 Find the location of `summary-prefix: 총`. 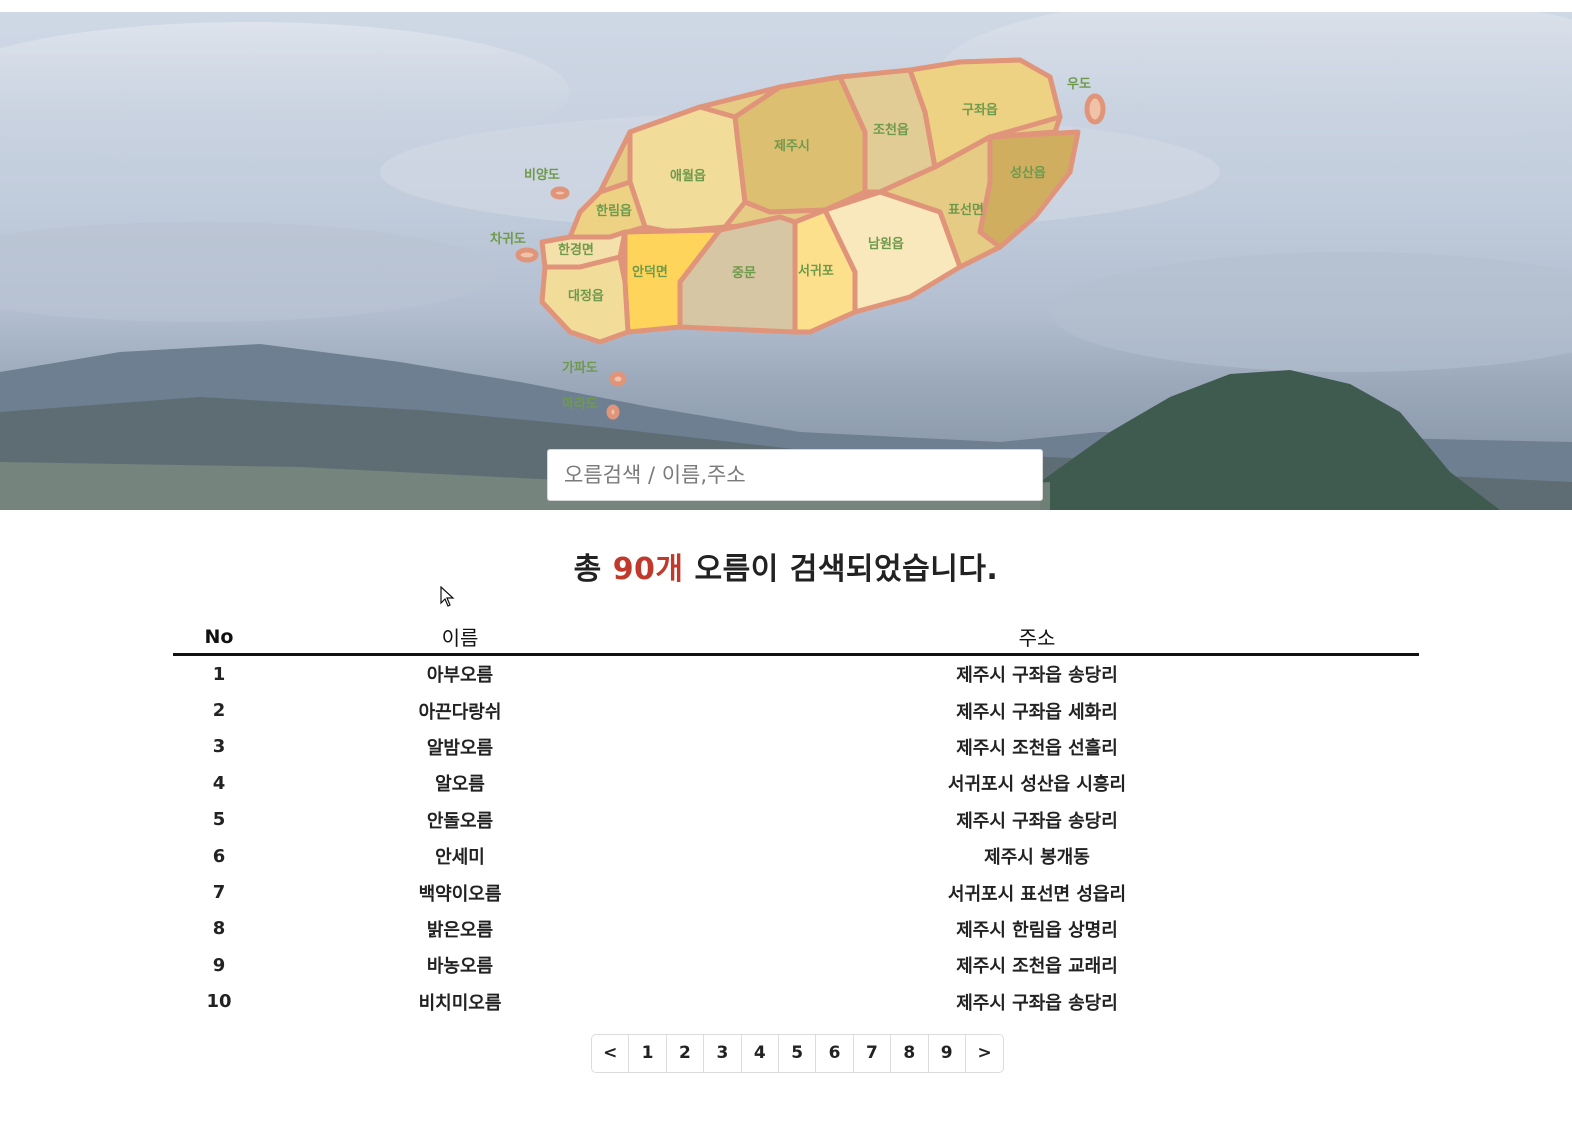

summary-prefix: 총 is located at coordinates (593, 569).